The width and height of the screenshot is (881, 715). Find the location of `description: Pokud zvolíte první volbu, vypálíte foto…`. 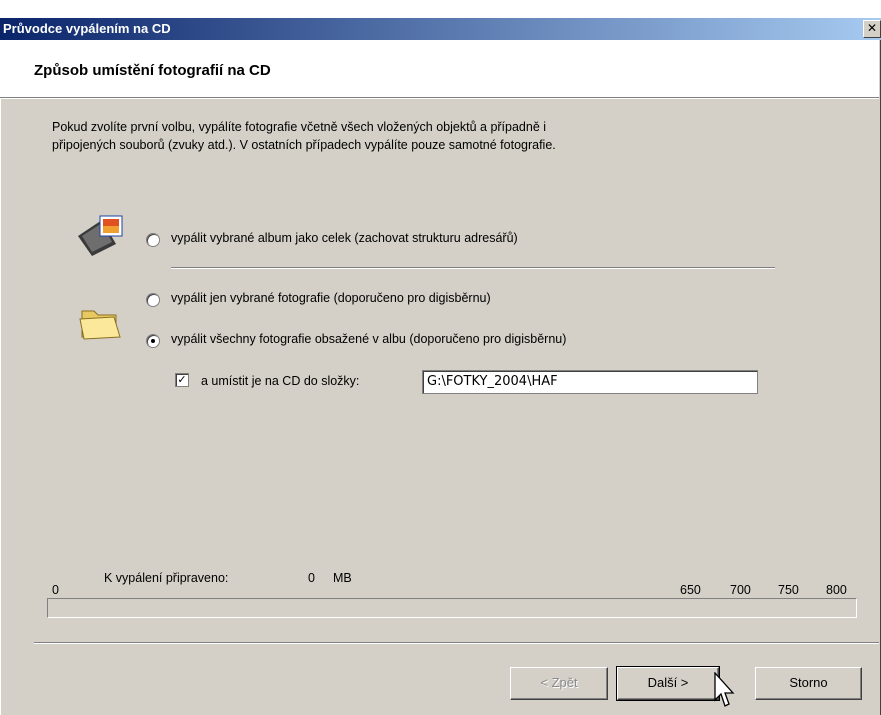

description: Pokud zvolíte první volbu, vypálíte foto… is located at coordinates (442, 136).